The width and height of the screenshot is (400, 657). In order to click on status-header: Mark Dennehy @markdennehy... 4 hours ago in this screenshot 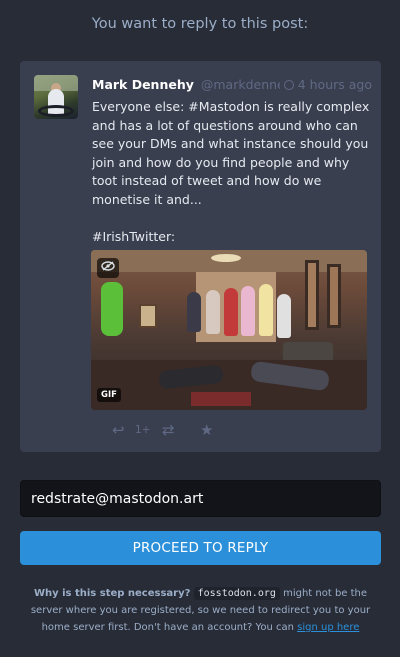, I will do `click(232, 86)`.